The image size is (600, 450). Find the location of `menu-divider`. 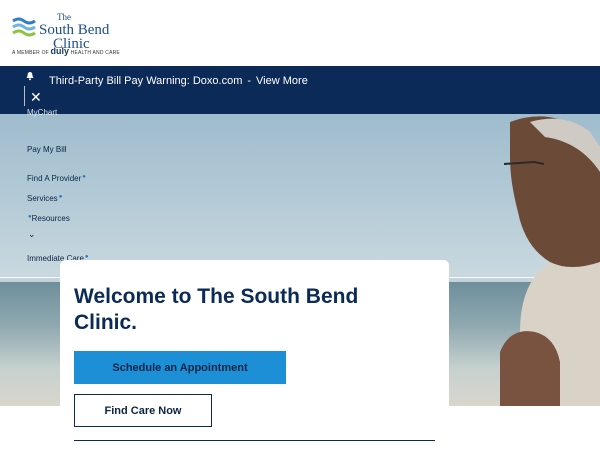

menu-divider is located at coordinates (24, 96).